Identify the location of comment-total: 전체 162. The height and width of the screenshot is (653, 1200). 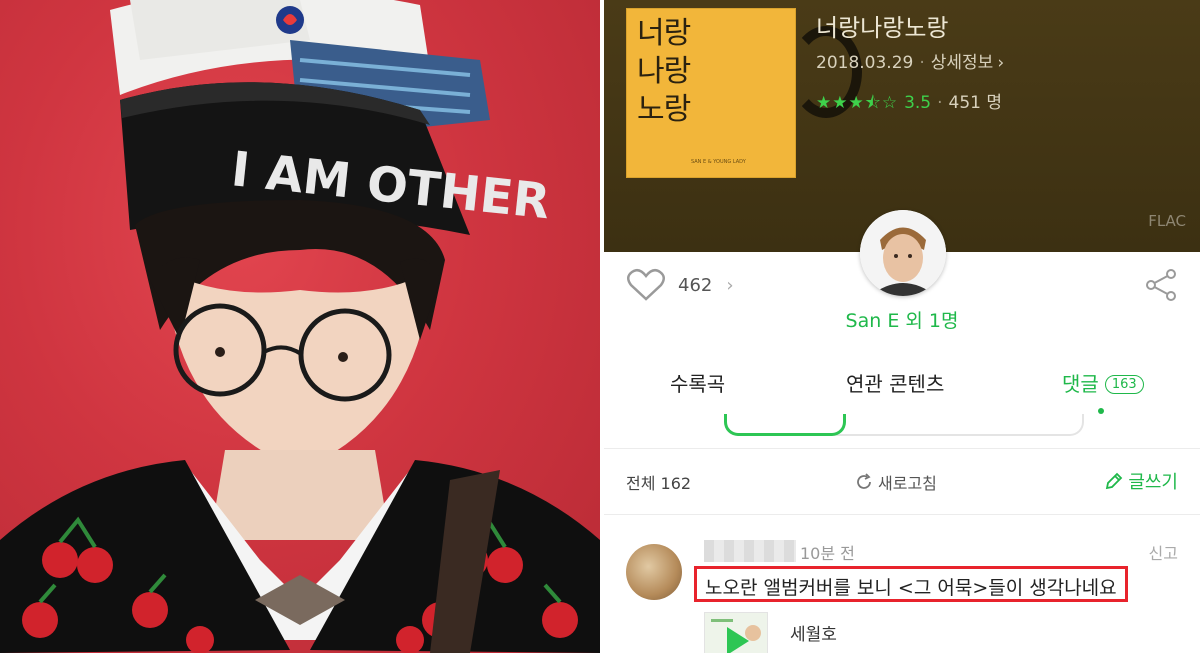
(659, 483).